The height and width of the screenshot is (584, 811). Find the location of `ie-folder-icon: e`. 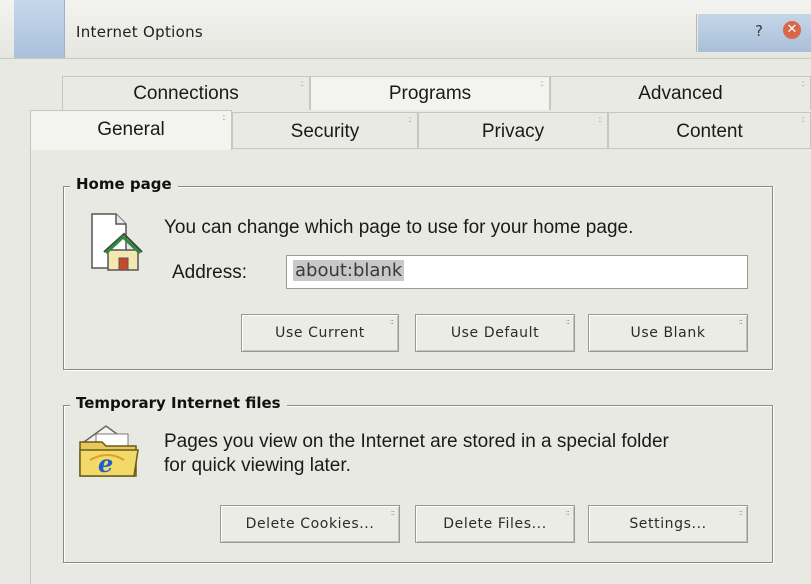

ie-folder-icon: e is located at coordinates (109, 451).